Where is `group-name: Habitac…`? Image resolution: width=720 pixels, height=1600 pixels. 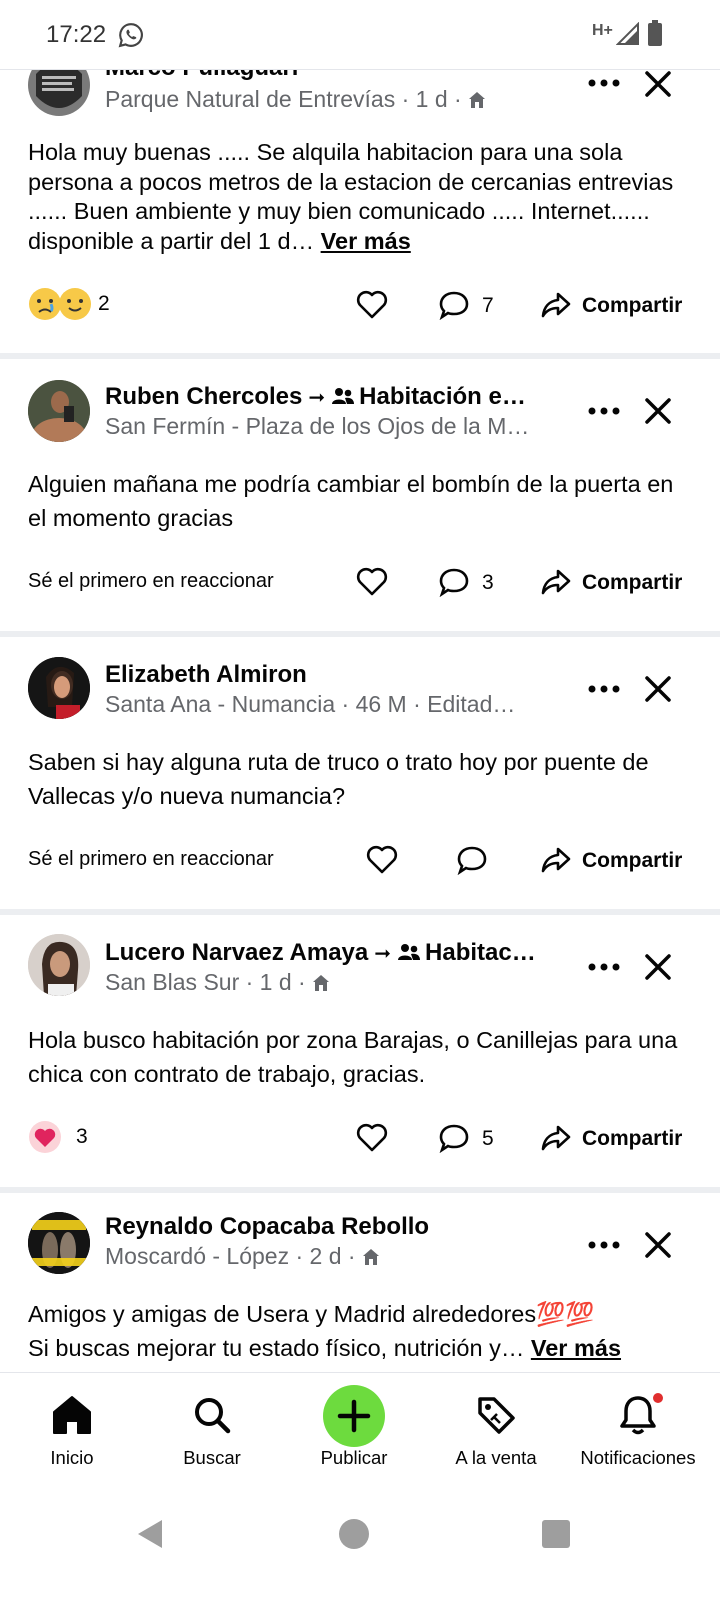
group-name: Habitac… is located at coordinates (480, 952).